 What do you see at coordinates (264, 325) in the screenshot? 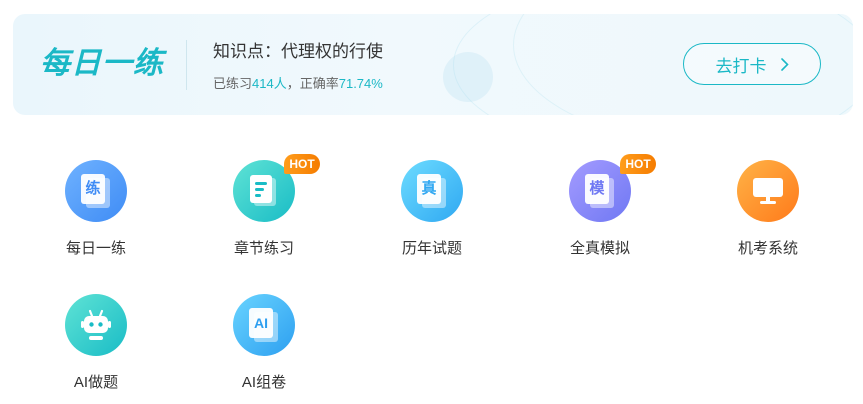
I see `ai-paper-icon: AI` at bounding box center [264, 325].